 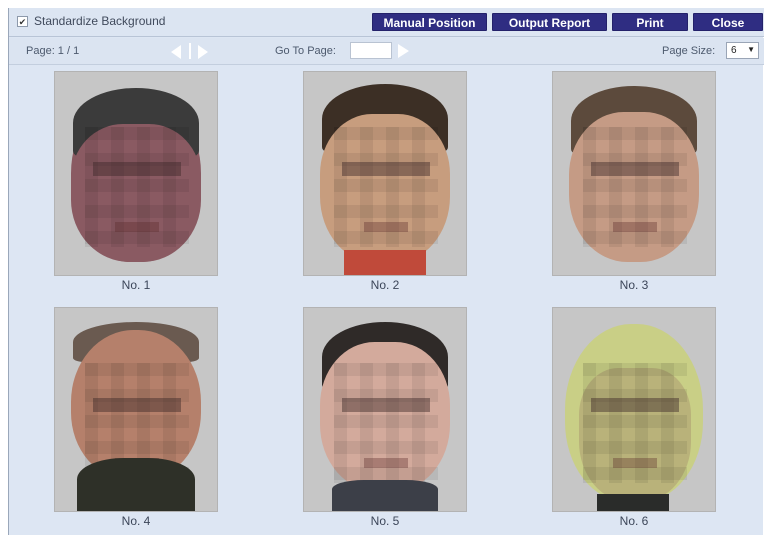 What do you see at coordinates (305, 51) in the screenshot?
I see `go-to-page-label: Go To Page:` at bounding box center [305, 51].